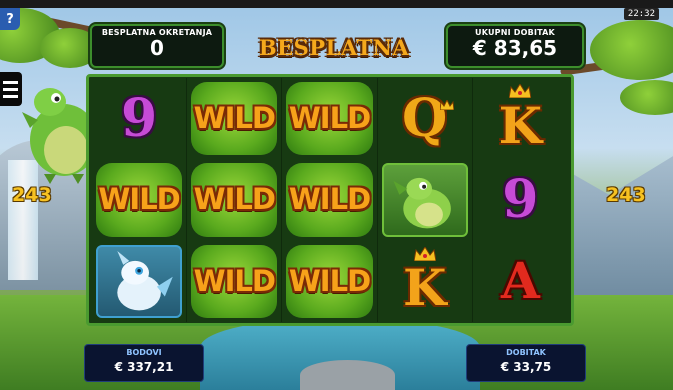  I want to click on balance-label: BODOVI, so click(144, 352).